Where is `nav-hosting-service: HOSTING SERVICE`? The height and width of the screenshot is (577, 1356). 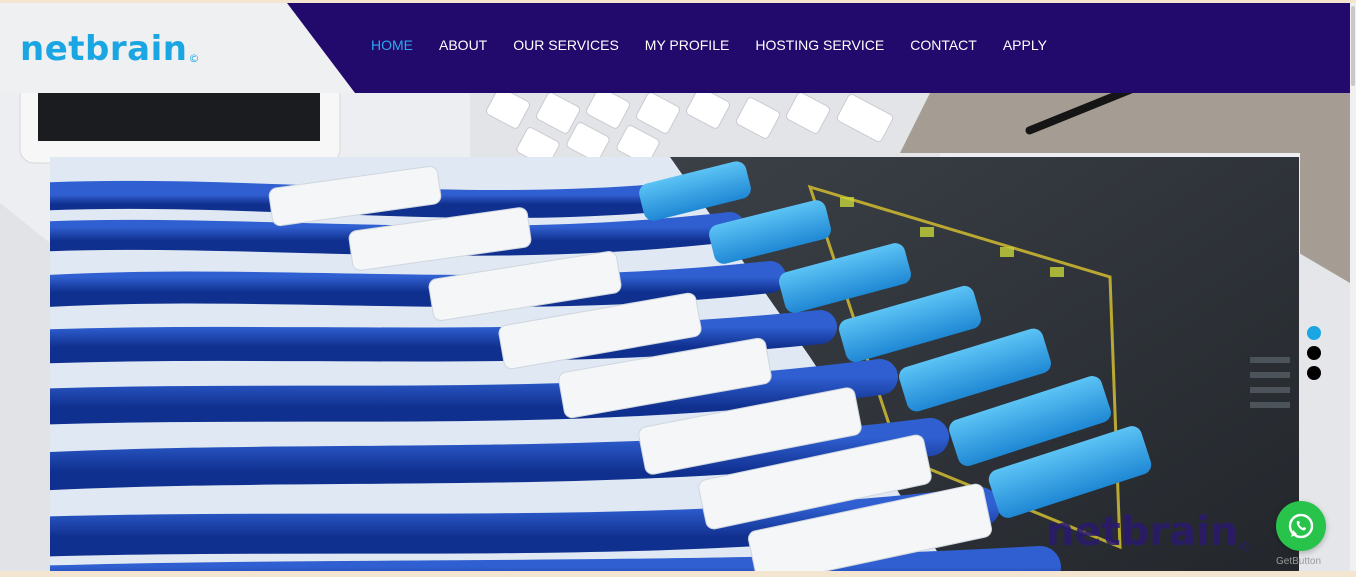
nav-hosting-service: HOSTING SERVICE is located at coordinates (819, 45).